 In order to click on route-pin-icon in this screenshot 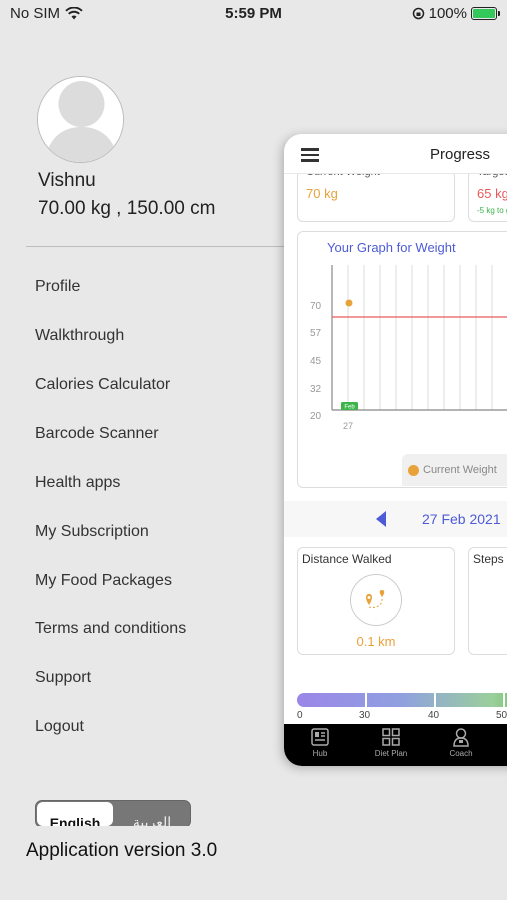, I will do `click(375, 599)`.